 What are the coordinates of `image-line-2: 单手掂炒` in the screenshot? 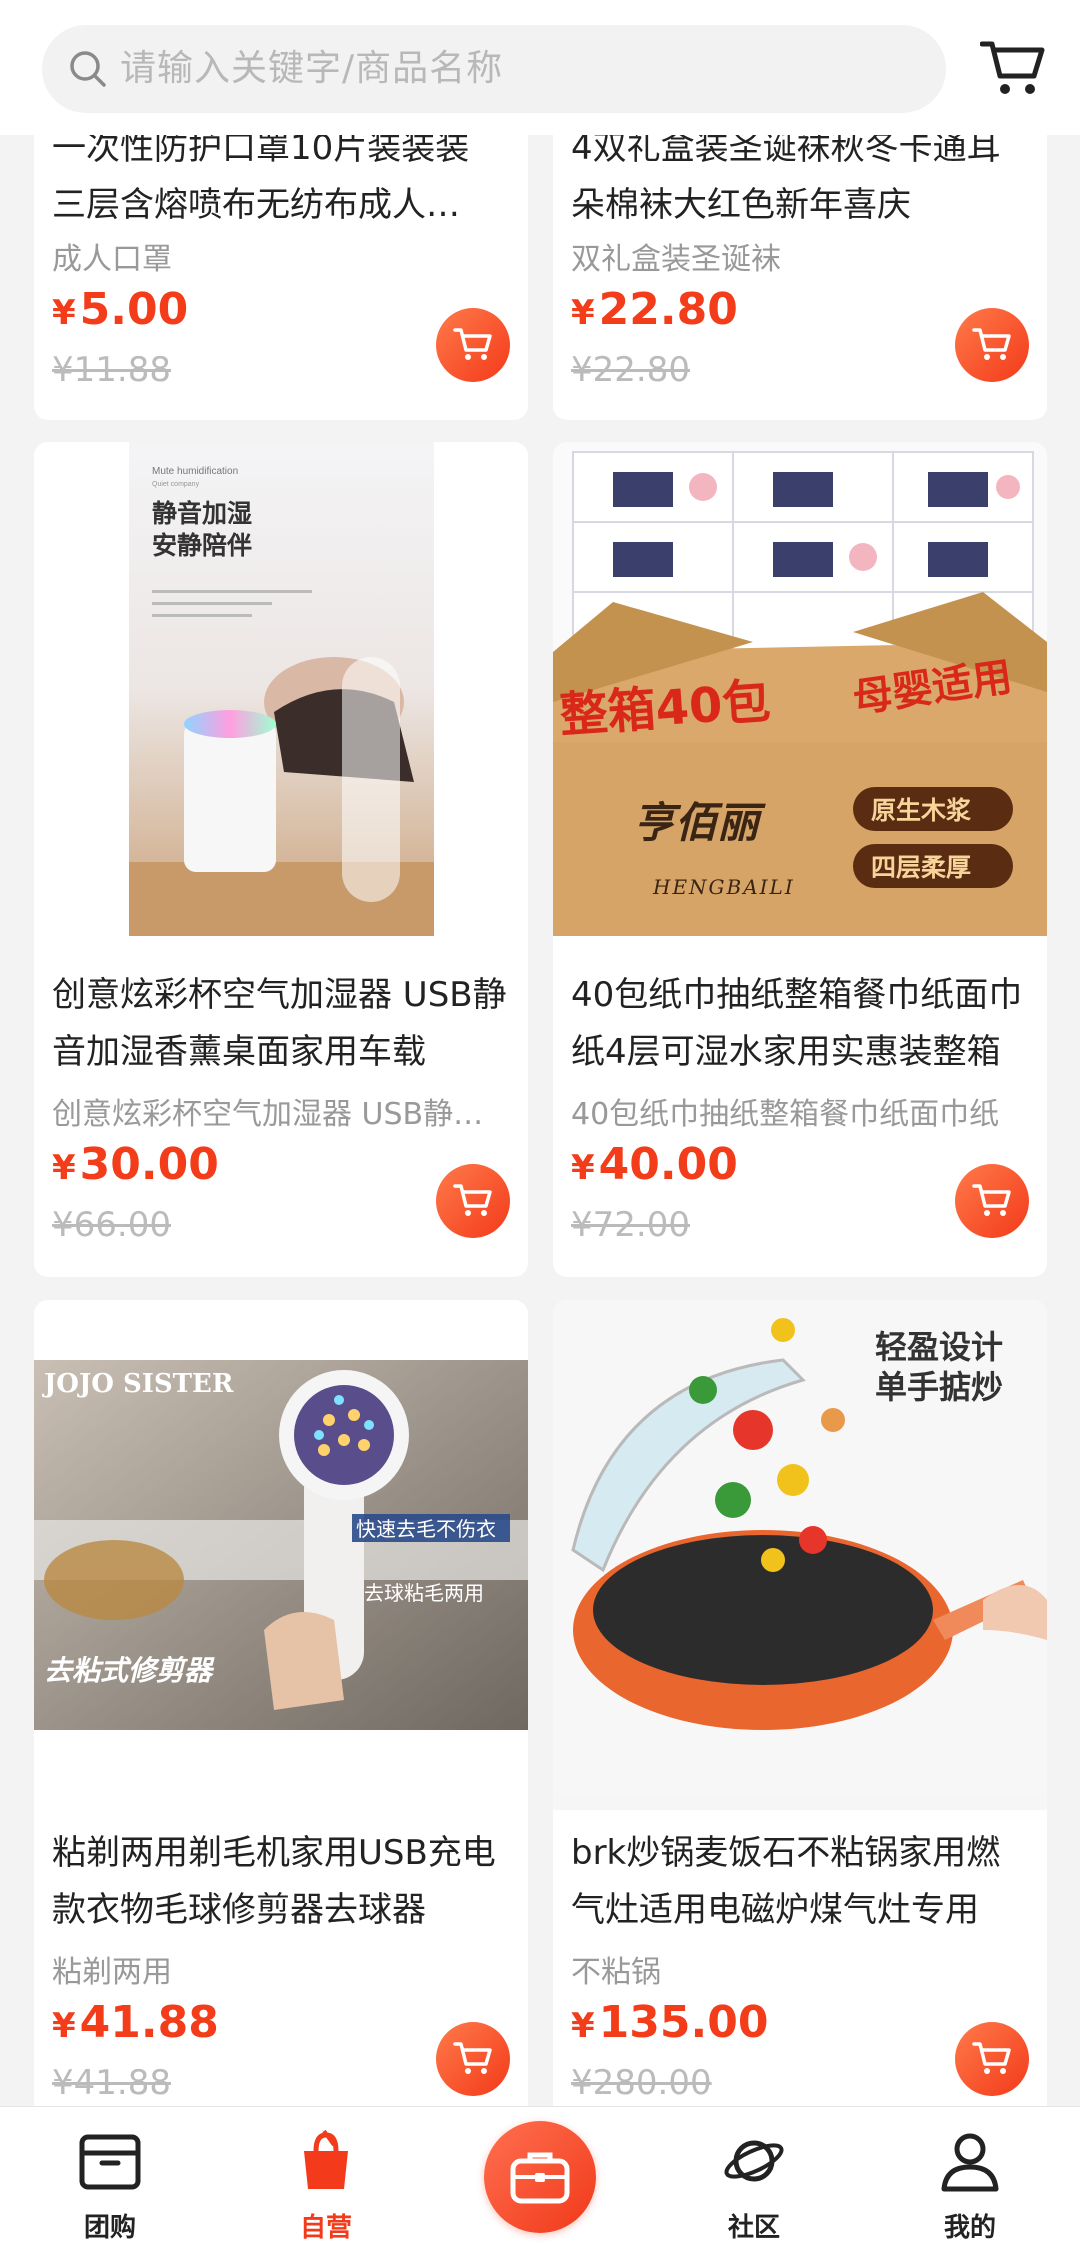 It's located at (939, 1387).